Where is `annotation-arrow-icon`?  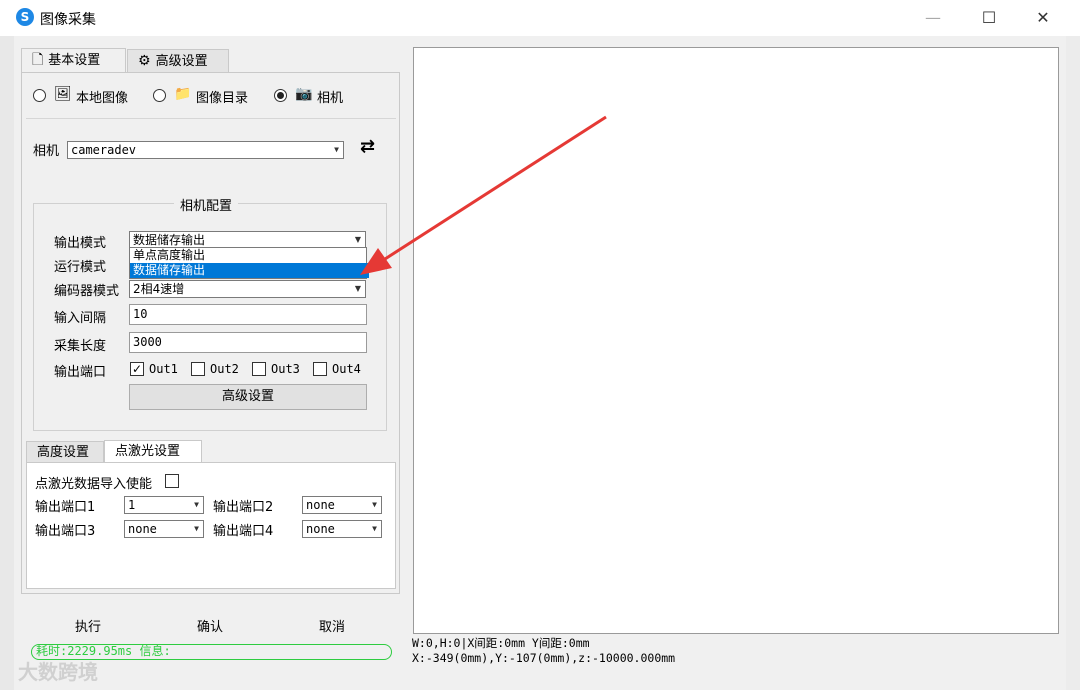
annotation-arrow-icon is located at coordinates (483, 195).